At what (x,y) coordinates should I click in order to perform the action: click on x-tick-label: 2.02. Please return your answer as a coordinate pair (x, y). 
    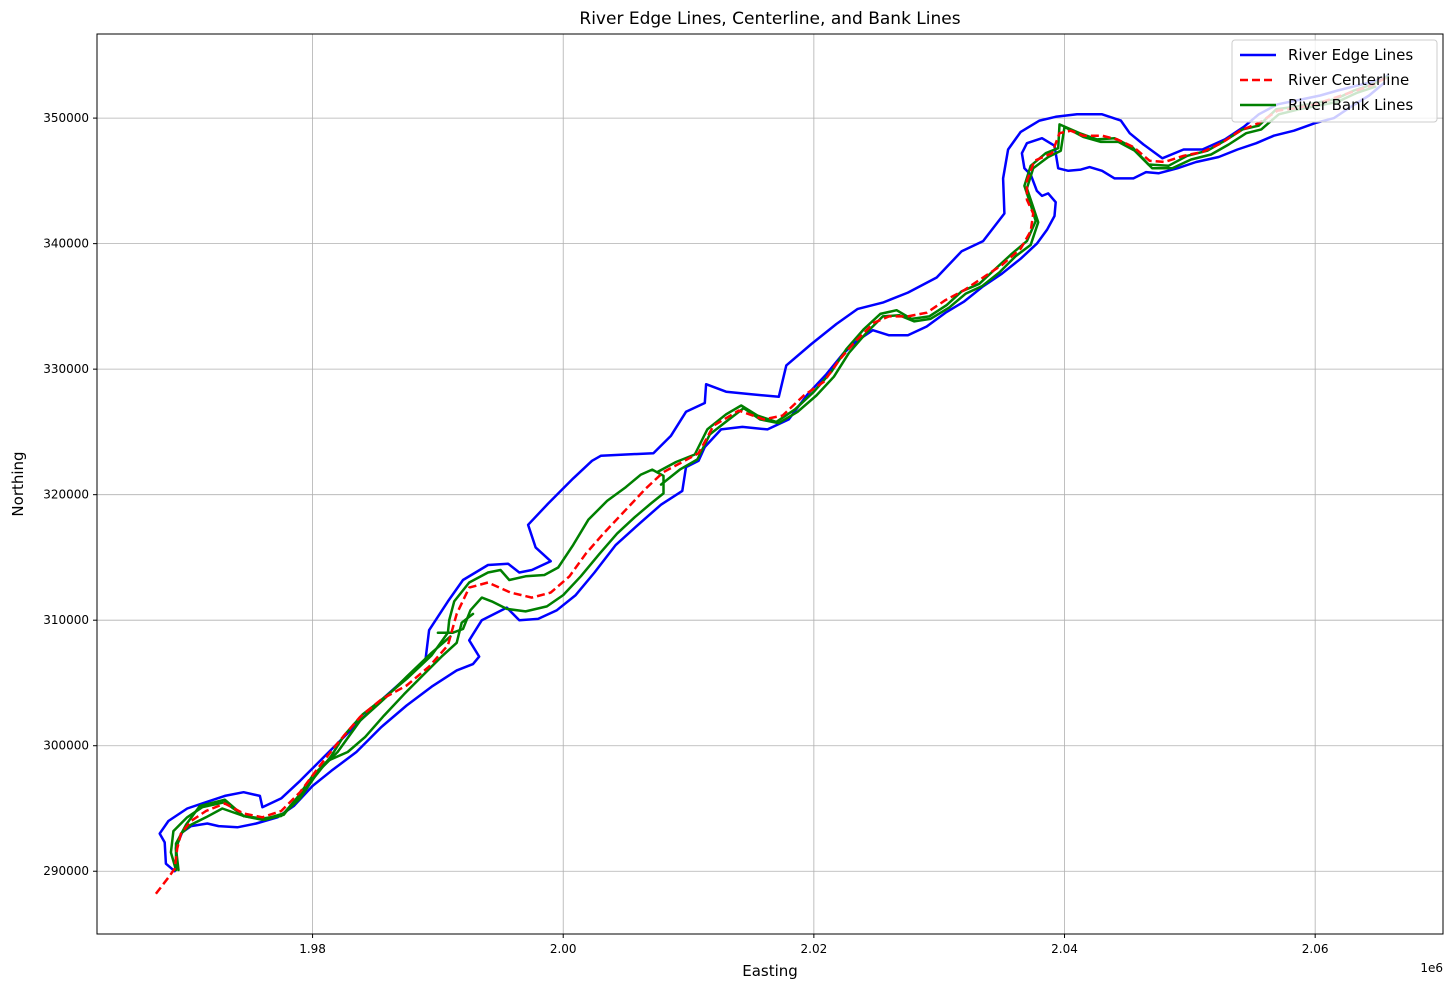
    Looking at the image, I should click on (814, 949).